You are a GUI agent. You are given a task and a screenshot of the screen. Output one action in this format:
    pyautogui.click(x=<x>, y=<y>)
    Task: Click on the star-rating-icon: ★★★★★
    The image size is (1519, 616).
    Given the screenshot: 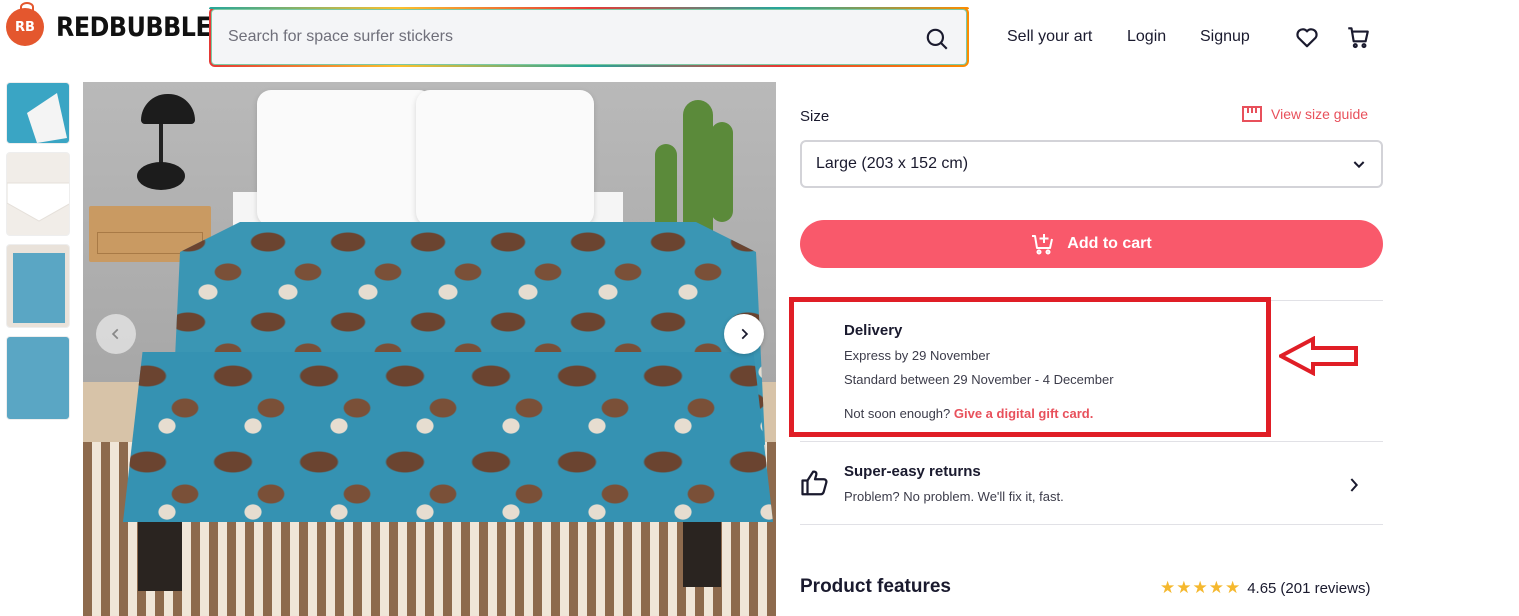 What is the action you would take?
    pyautogui.click(x=1201, y=588)
    